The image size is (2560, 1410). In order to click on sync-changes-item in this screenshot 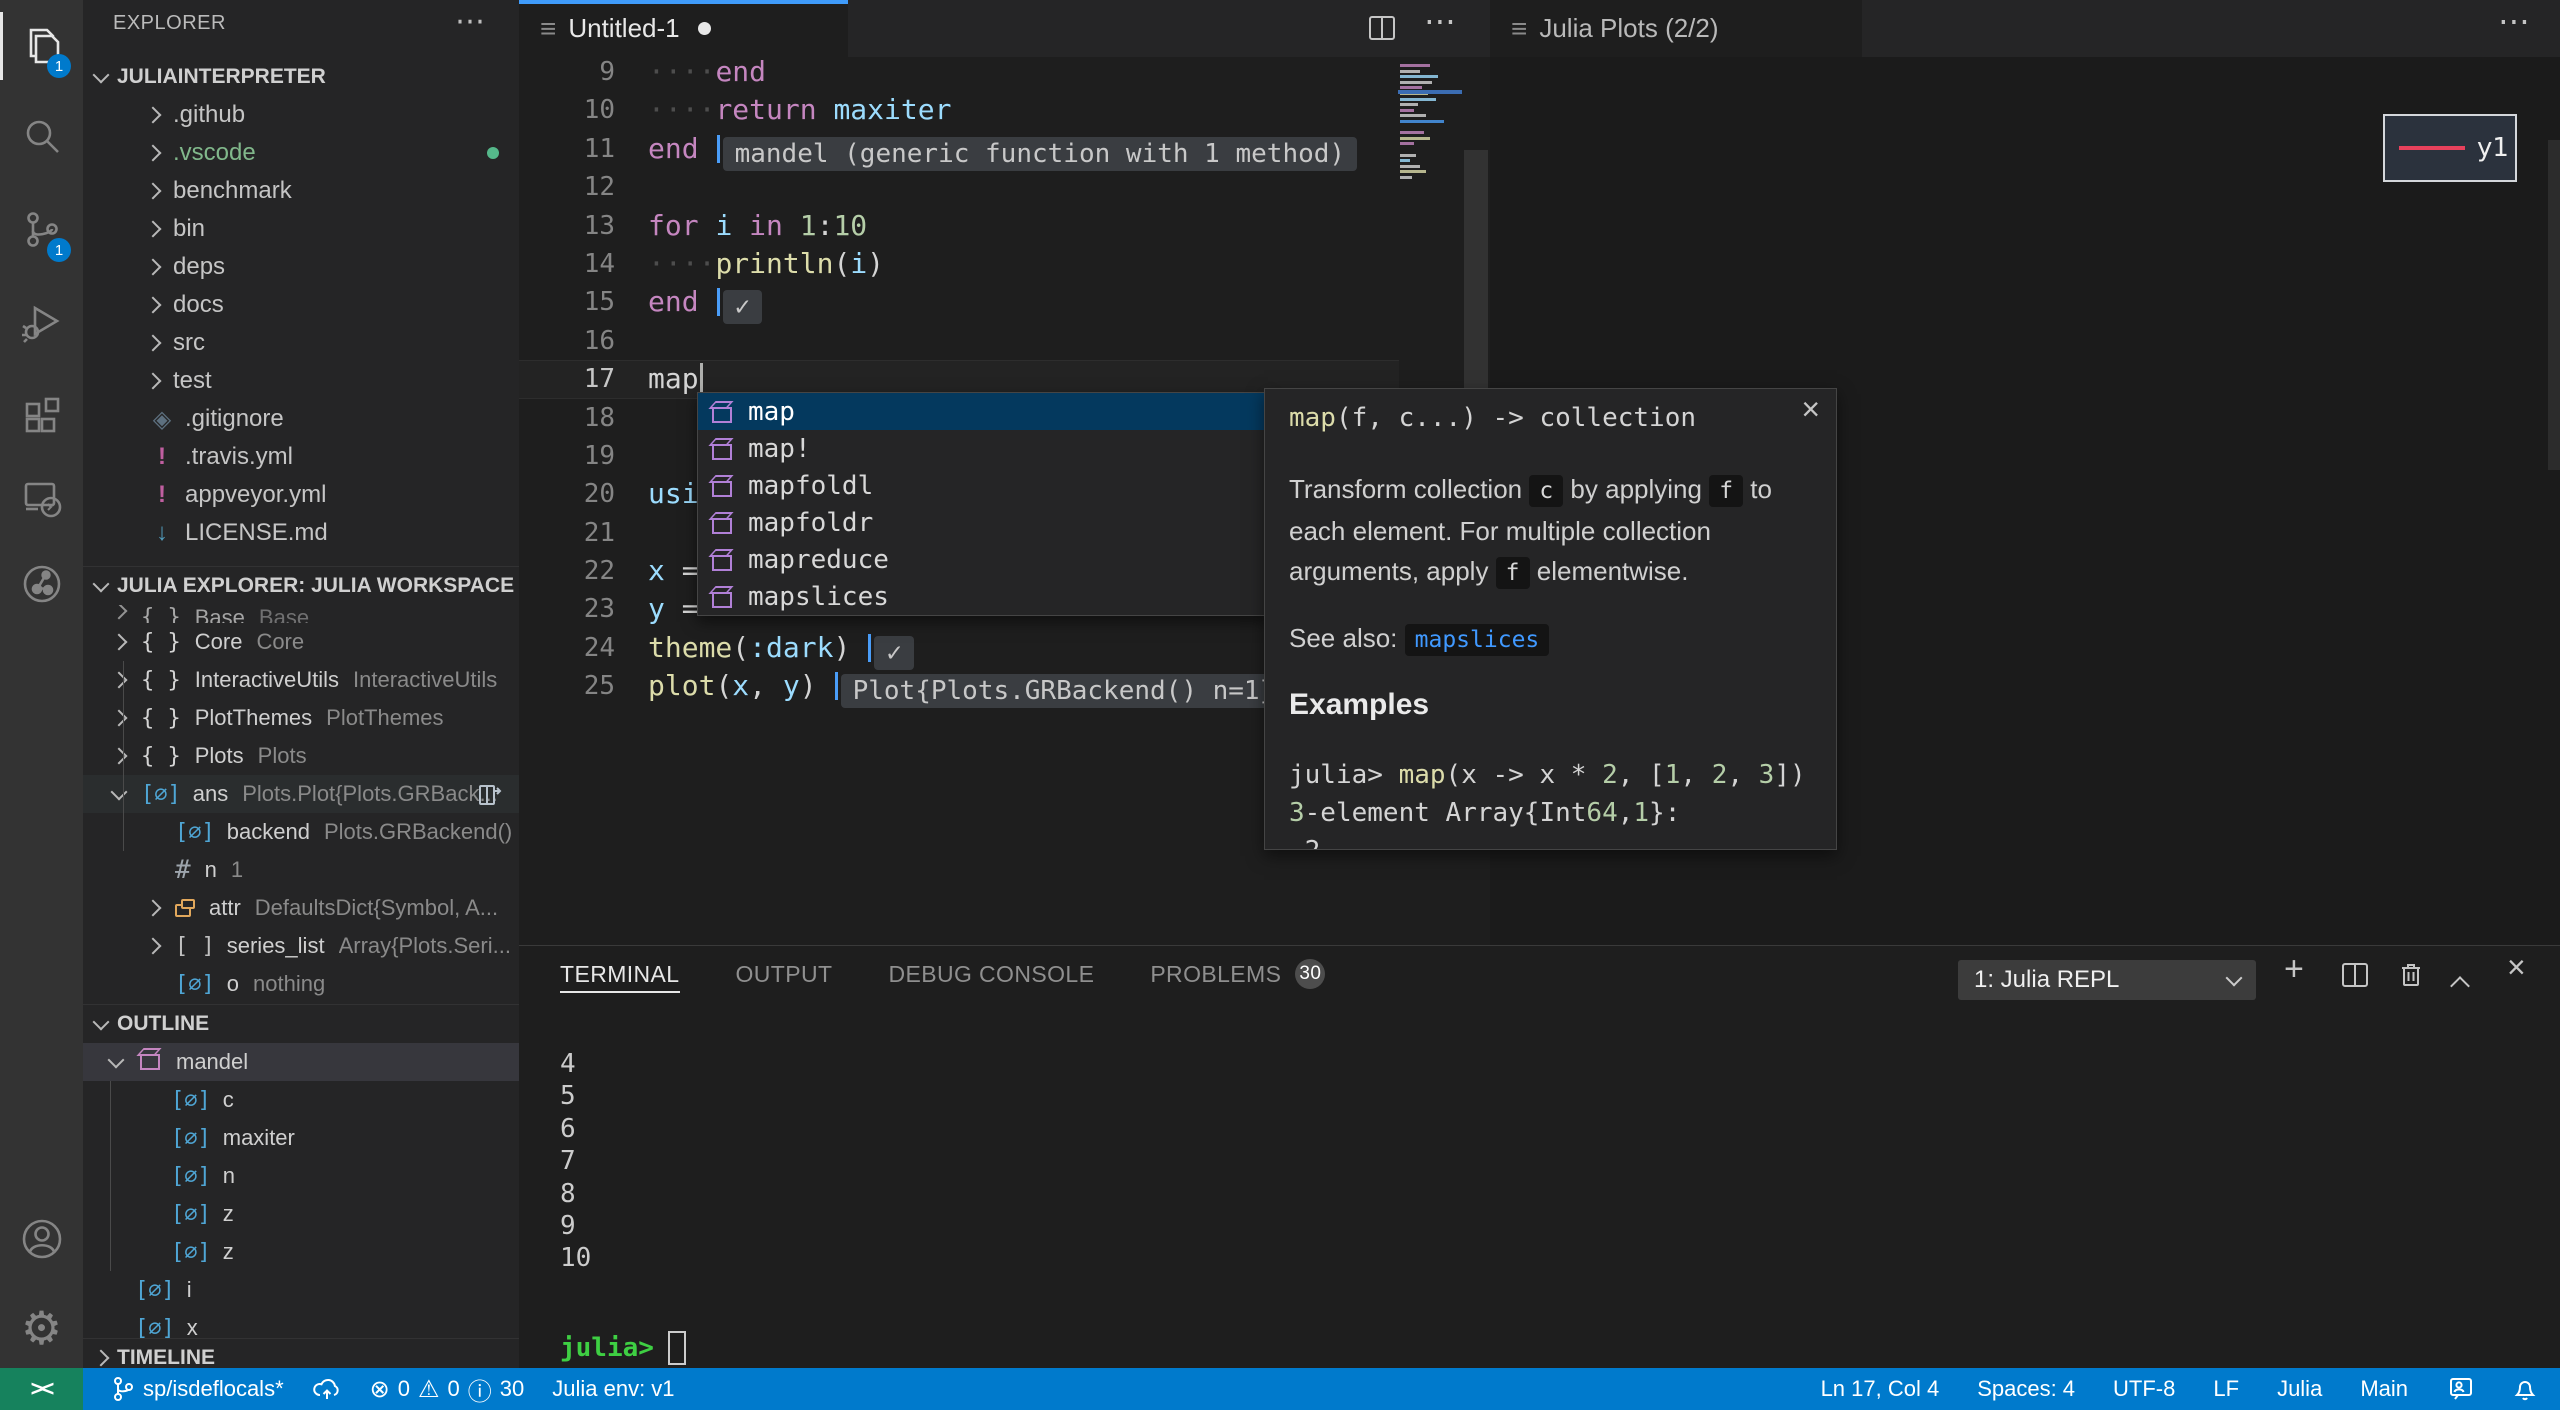, I will do `click(327, 1389)`.